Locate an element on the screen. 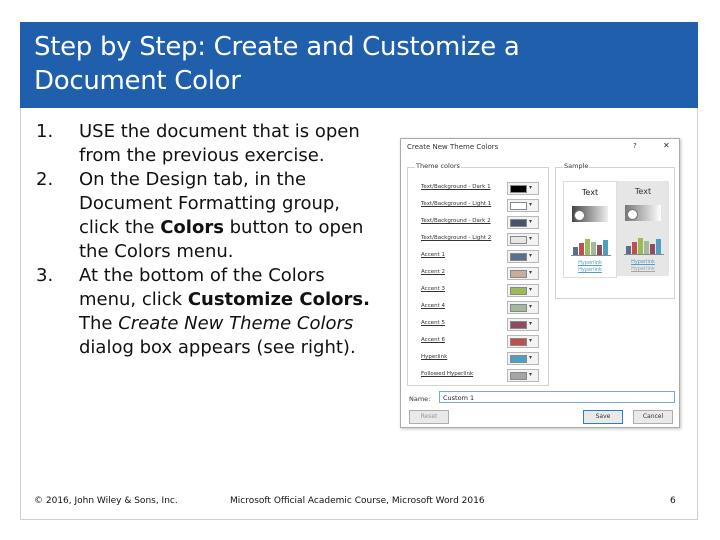 Image resolution: width=720 pixels, height=540 pixels. theme-color-row: Hyperlink ▾ is located at coordinates (481, 358).